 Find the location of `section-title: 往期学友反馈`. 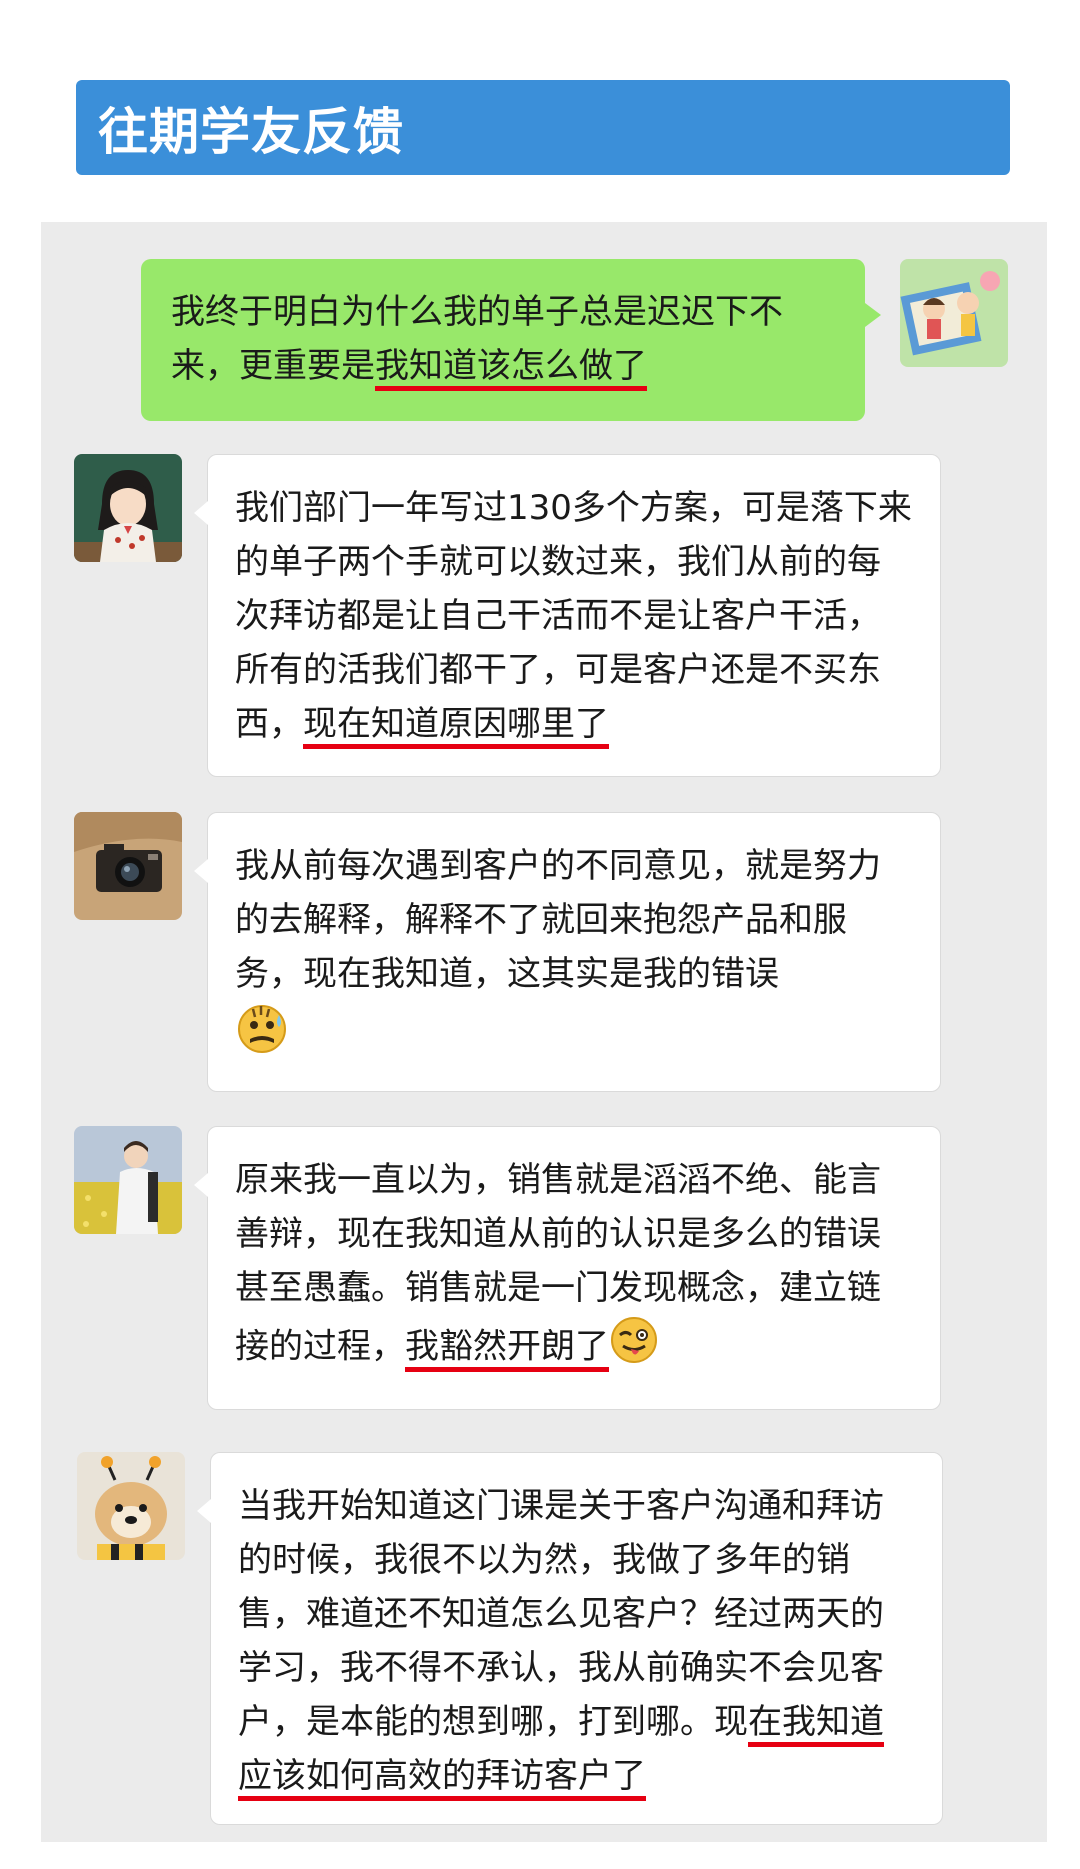

section-title: 往期学友反馈 is located at coordinates (251, 131).